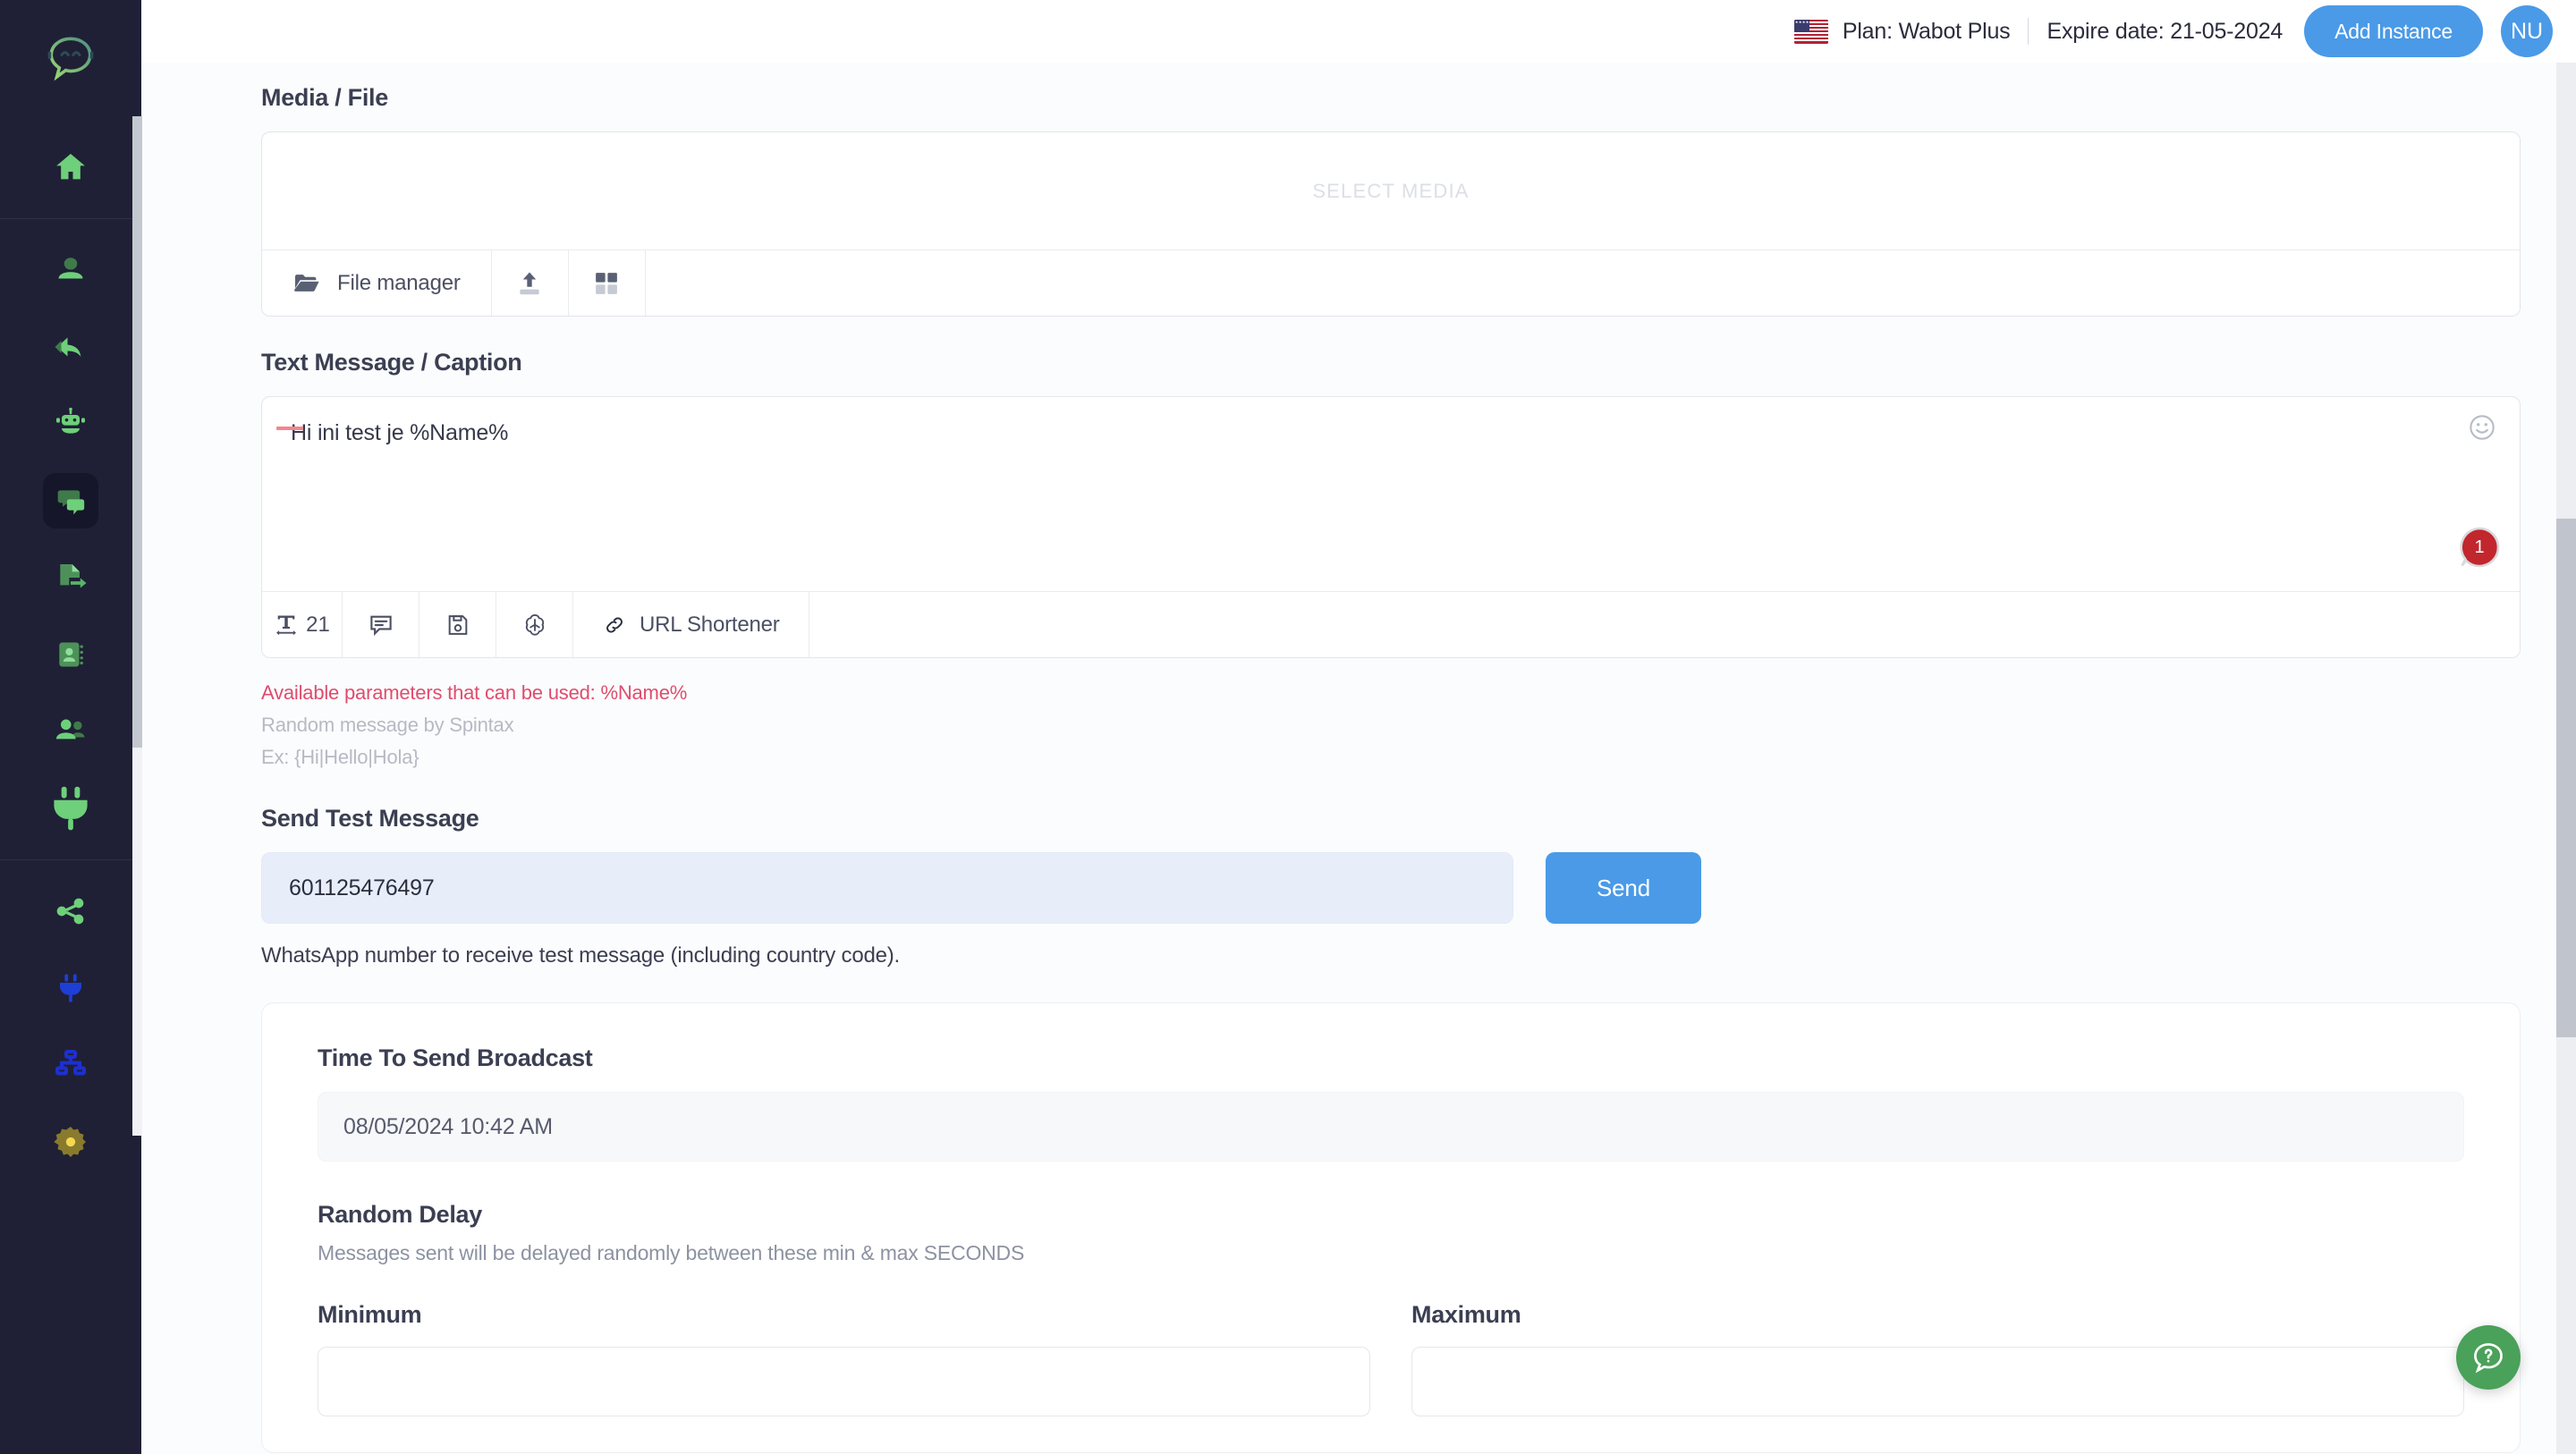  I want to click on sidebar-item-auto-reply, so click(70, 347).